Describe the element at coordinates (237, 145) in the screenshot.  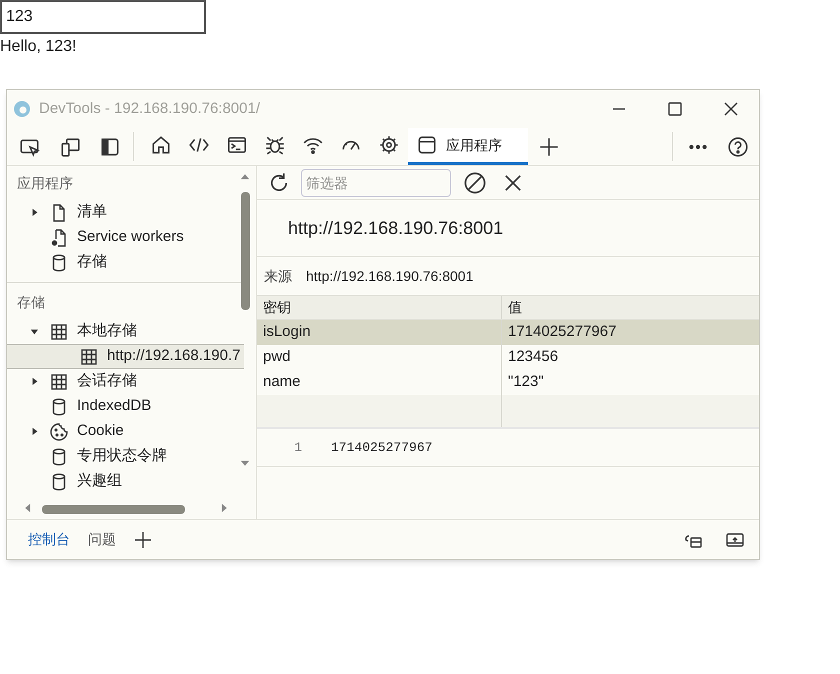
I see `console-icon` at that location.